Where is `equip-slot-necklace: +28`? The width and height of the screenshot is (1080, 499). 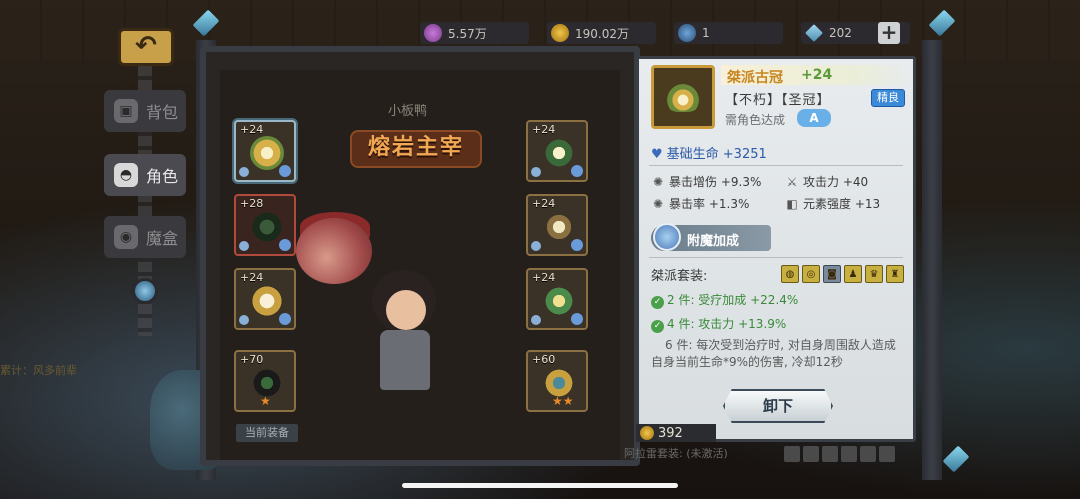
equip-slot-necklace: +28 is located at coordinates (265, 225).